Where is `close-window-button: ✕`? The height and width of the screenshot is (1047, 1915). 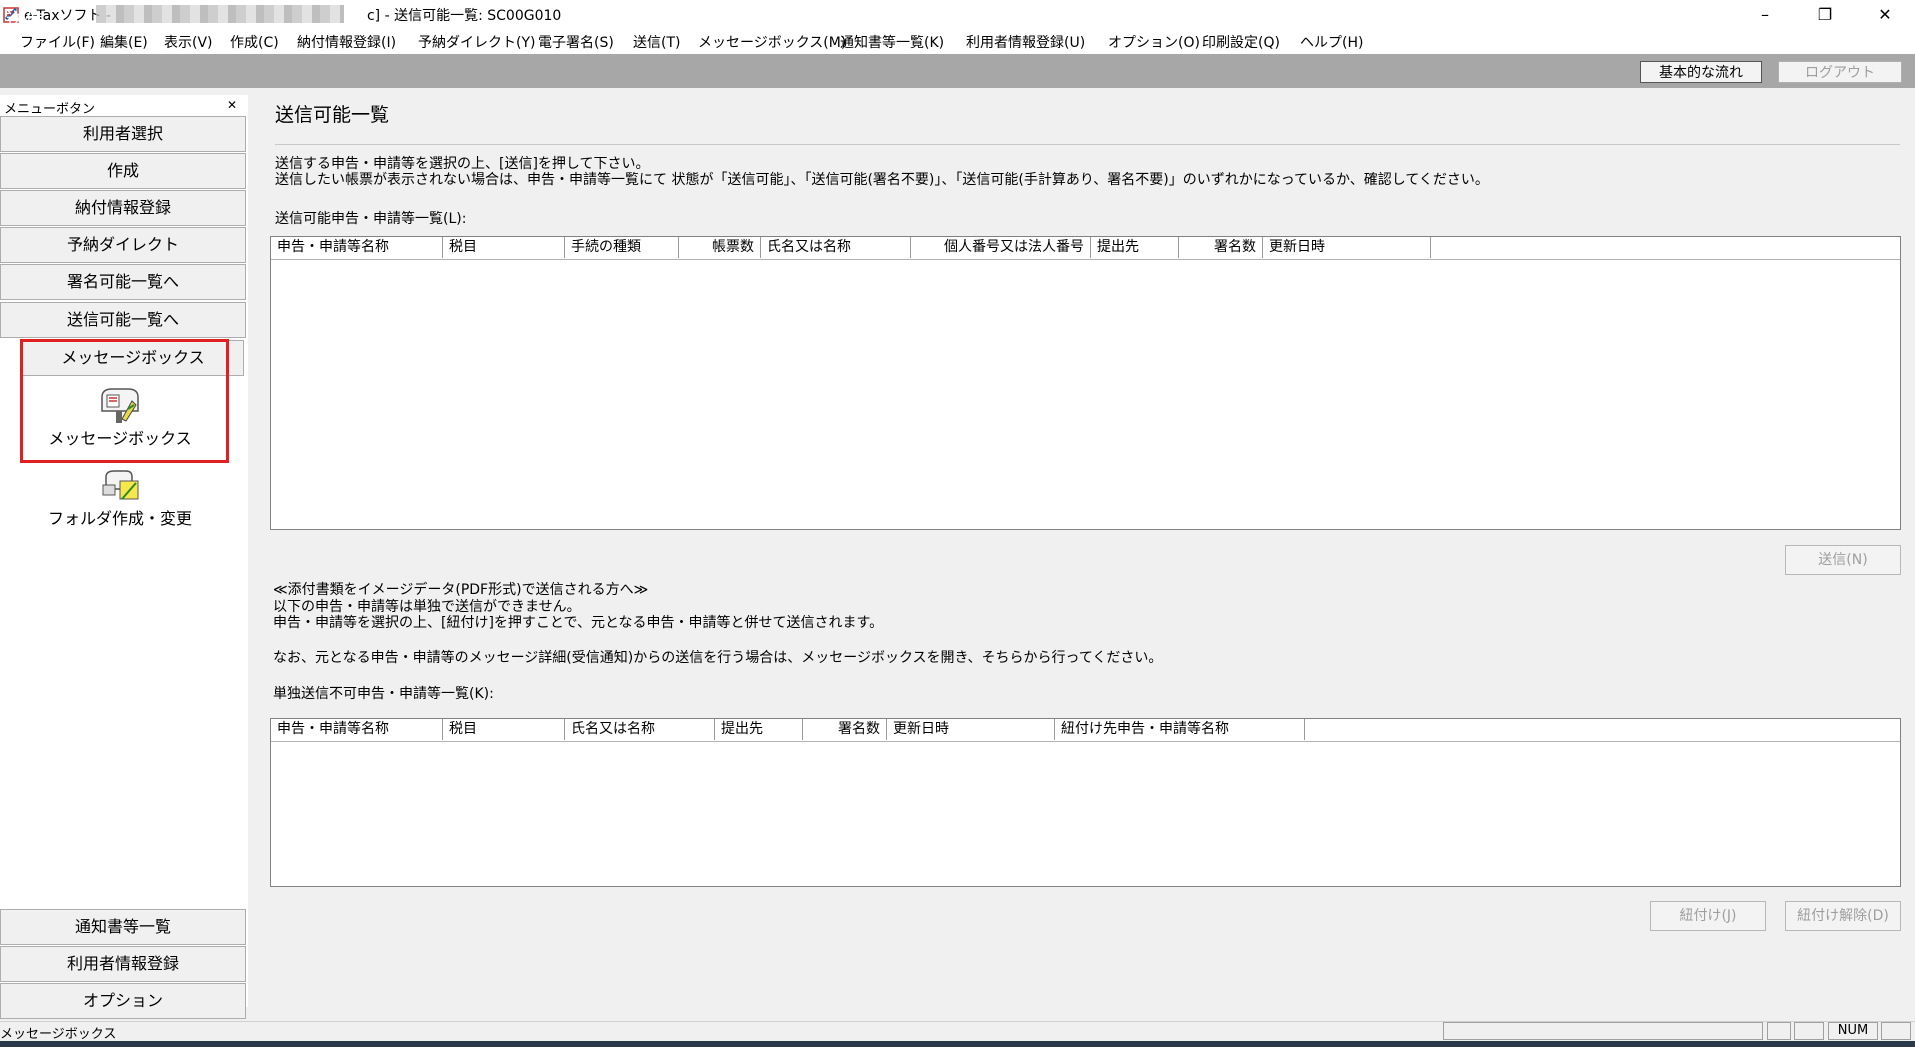 close-window-button: ✕ is located at coordinates (1885, 15).